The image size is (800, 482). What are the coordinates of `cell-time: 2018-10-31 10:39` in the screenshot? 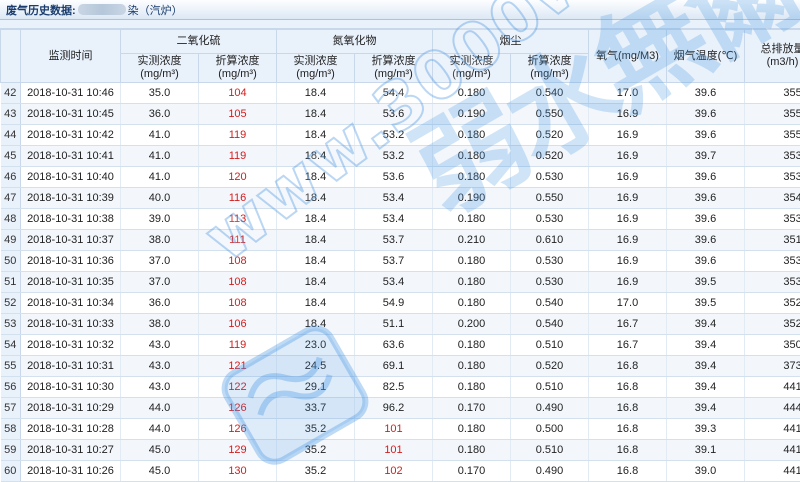 It's located at (71, 198).